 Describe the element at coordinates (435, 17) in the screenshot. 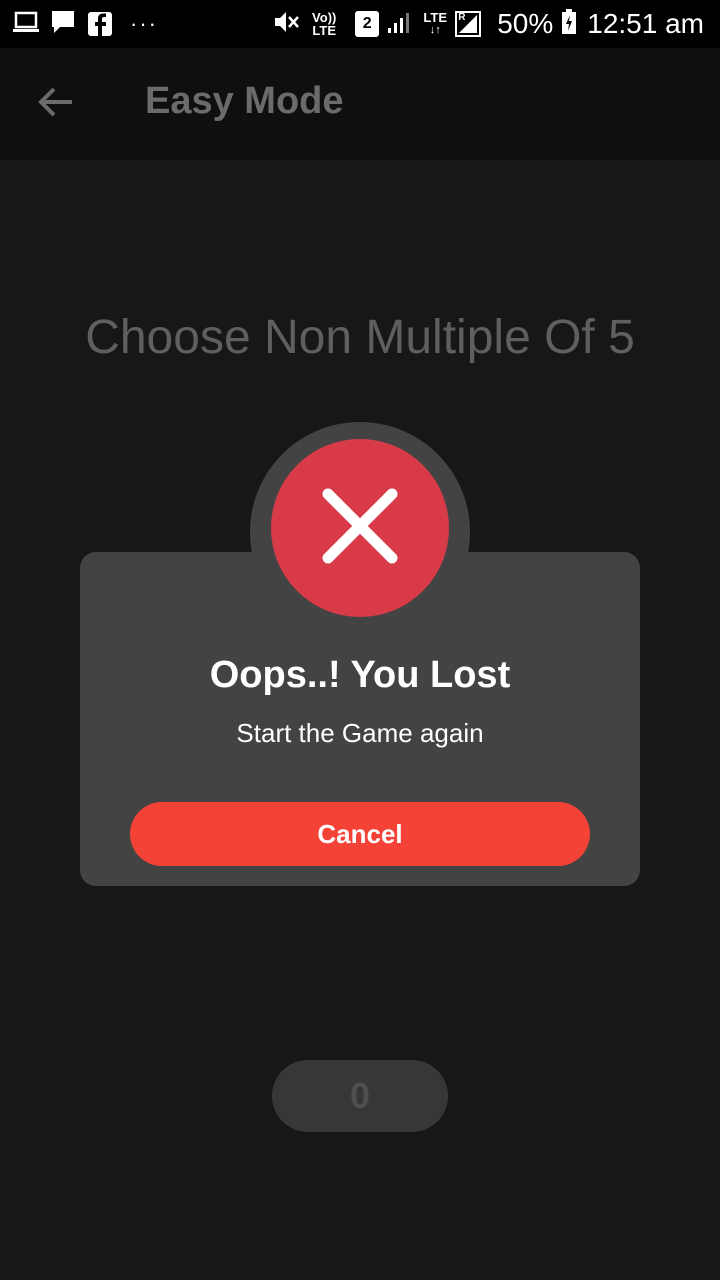

I see `lte-label: LTE` at that location.